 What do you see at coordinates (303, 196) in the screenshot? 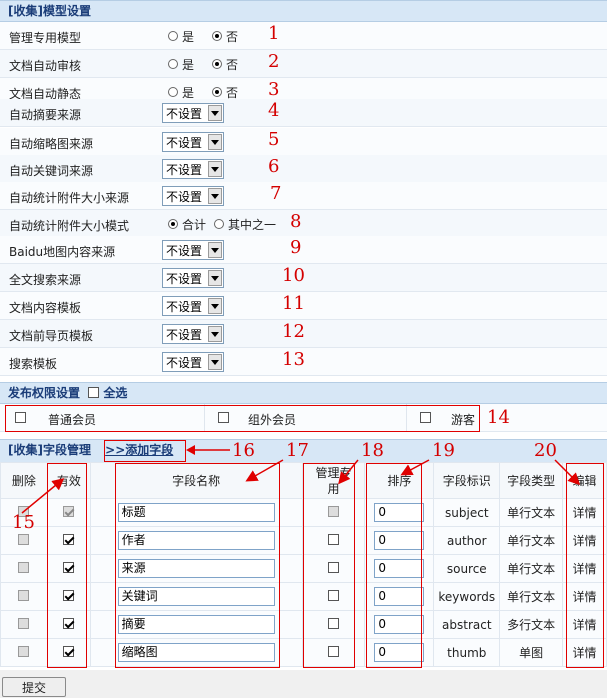
I see `setting-row: 自动统计附件大小来源 不设置 7` at bounding box center [303, 196].